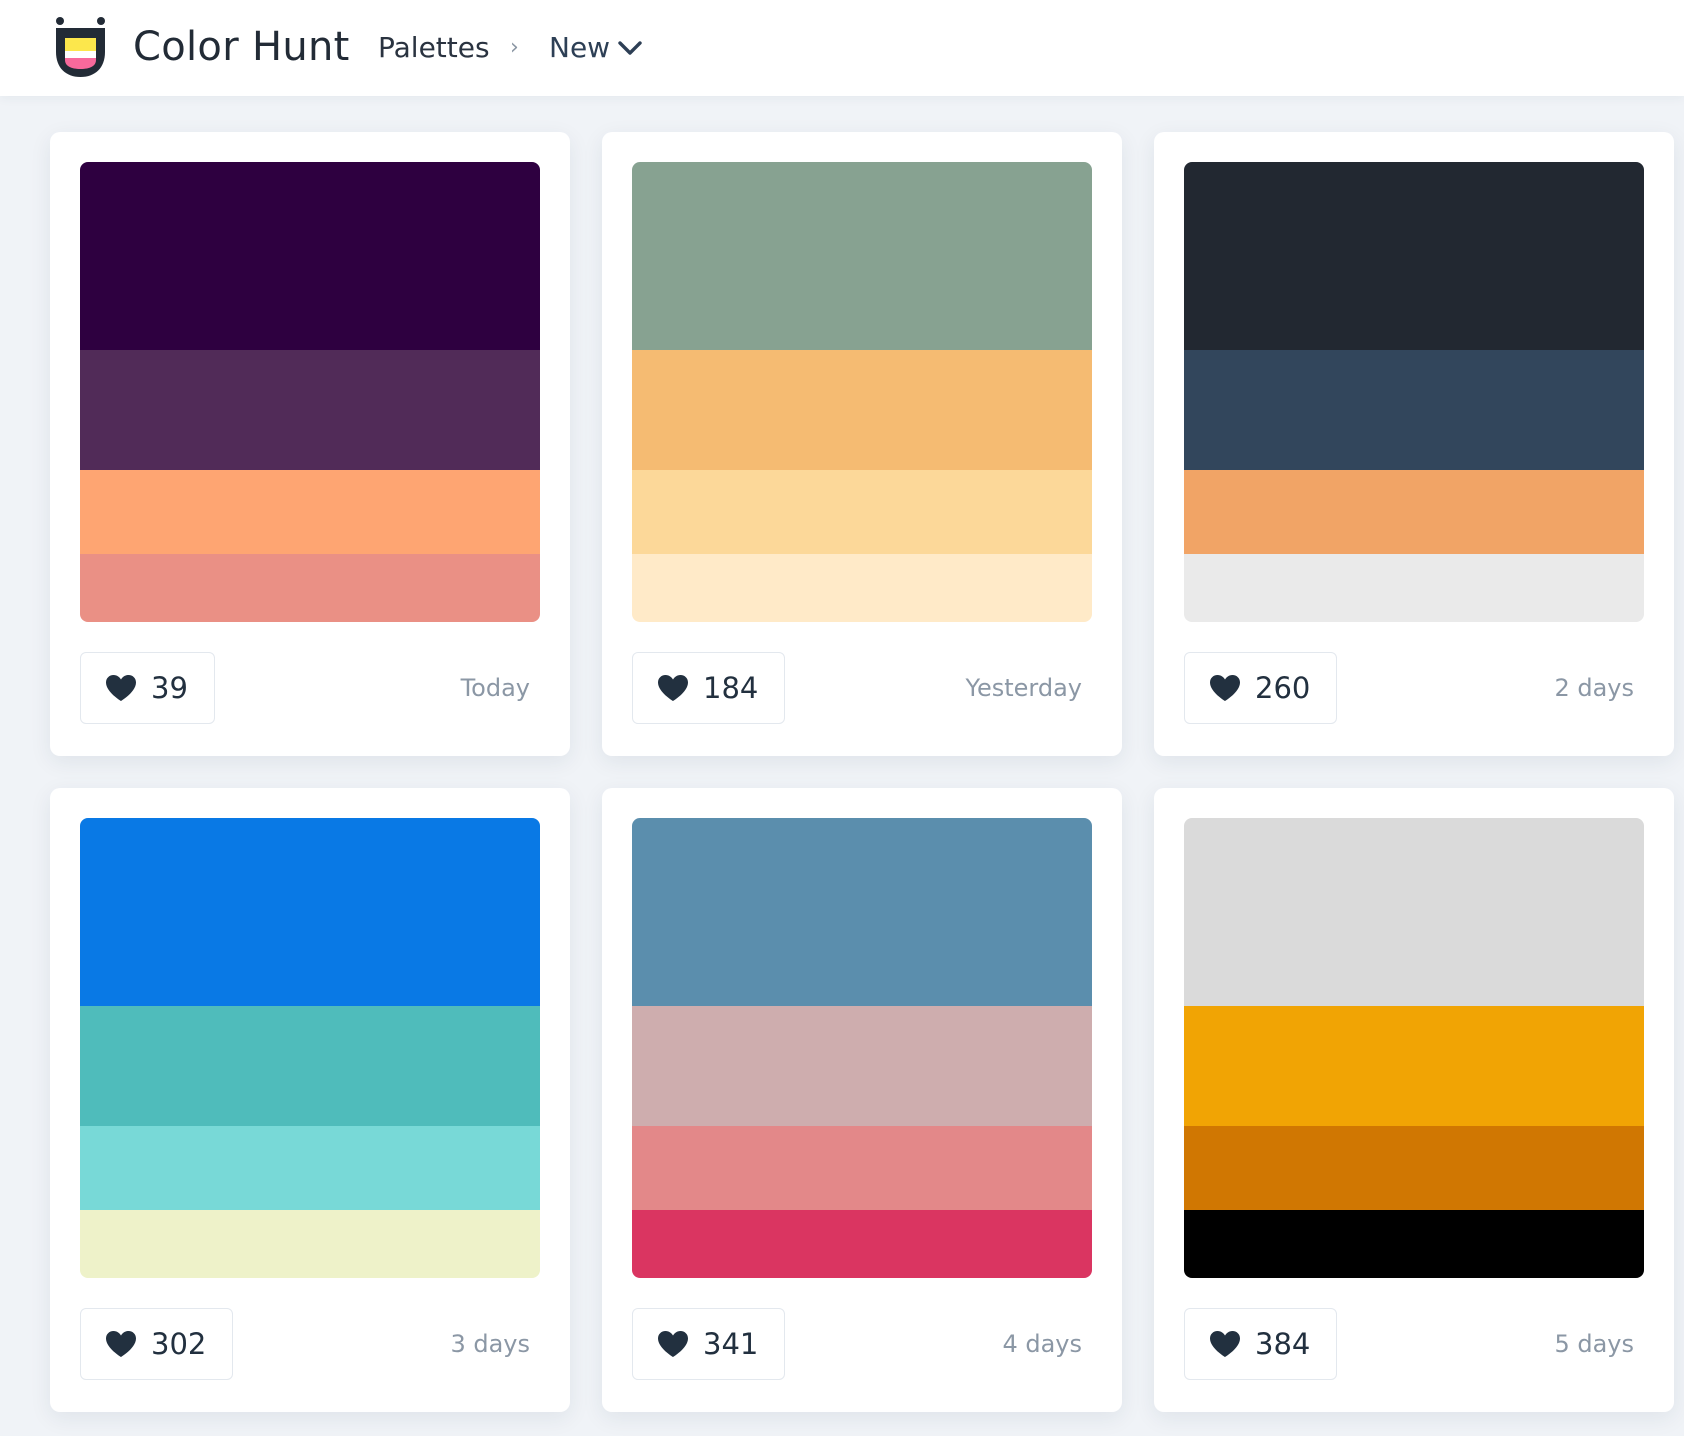 Image resolution: width=1684 pixels, height=1436 pixels. I want to click on like-button: 39, so click(147, 688).